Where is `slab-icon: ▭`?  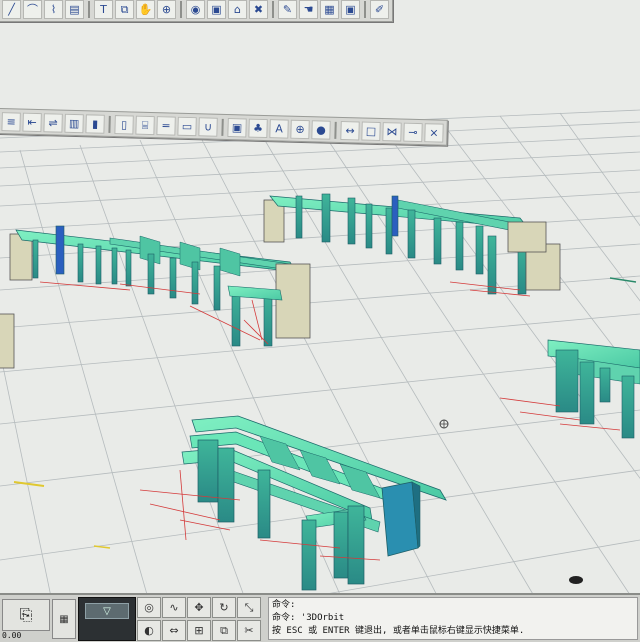
slab-icon: ▭ is located at coordinates (187, 126).